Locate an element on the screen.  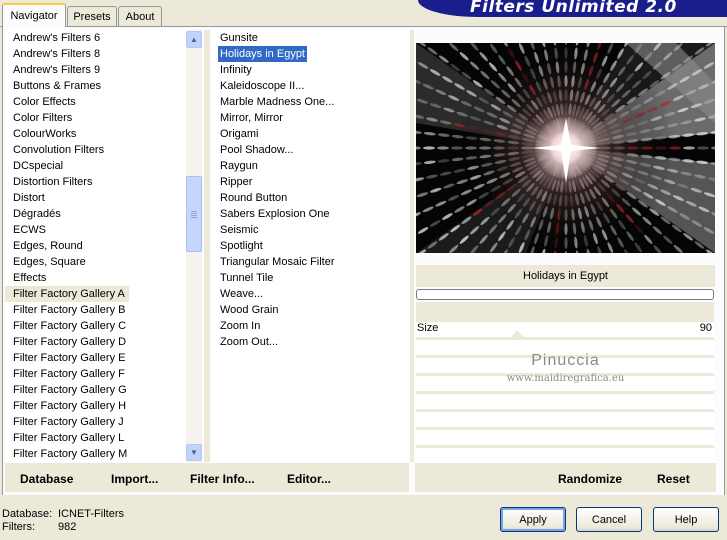
list-item: Color Effects is located at coordinates (96, 102).